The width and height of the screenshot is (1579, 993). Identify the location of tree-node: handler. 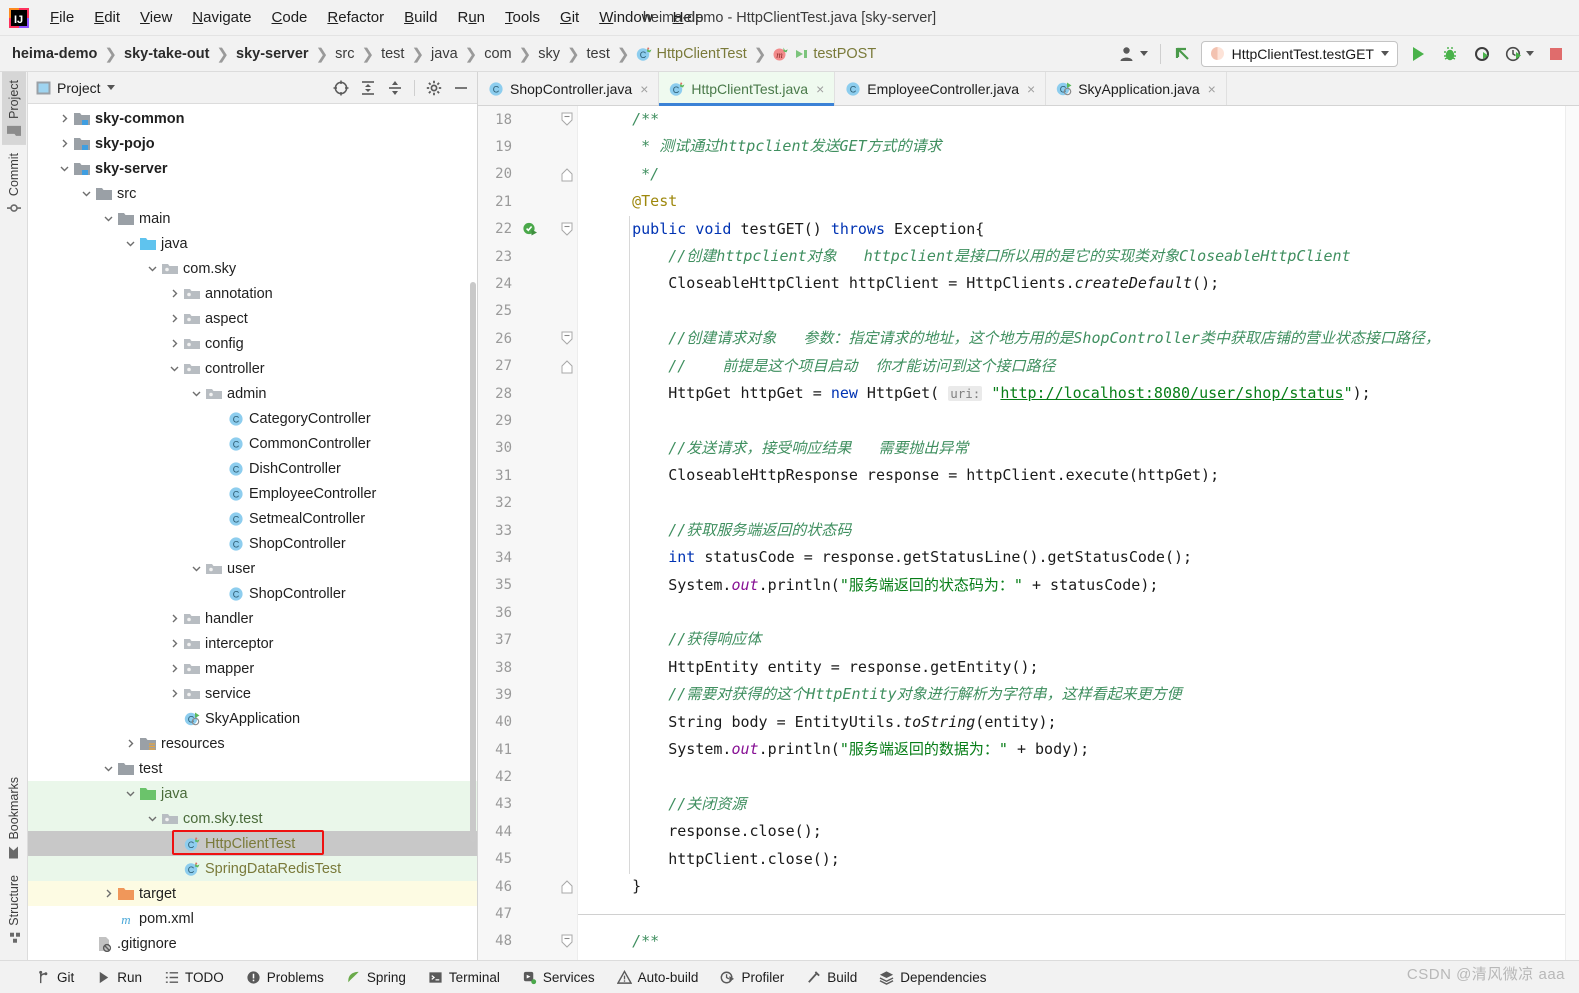
(252, 618).